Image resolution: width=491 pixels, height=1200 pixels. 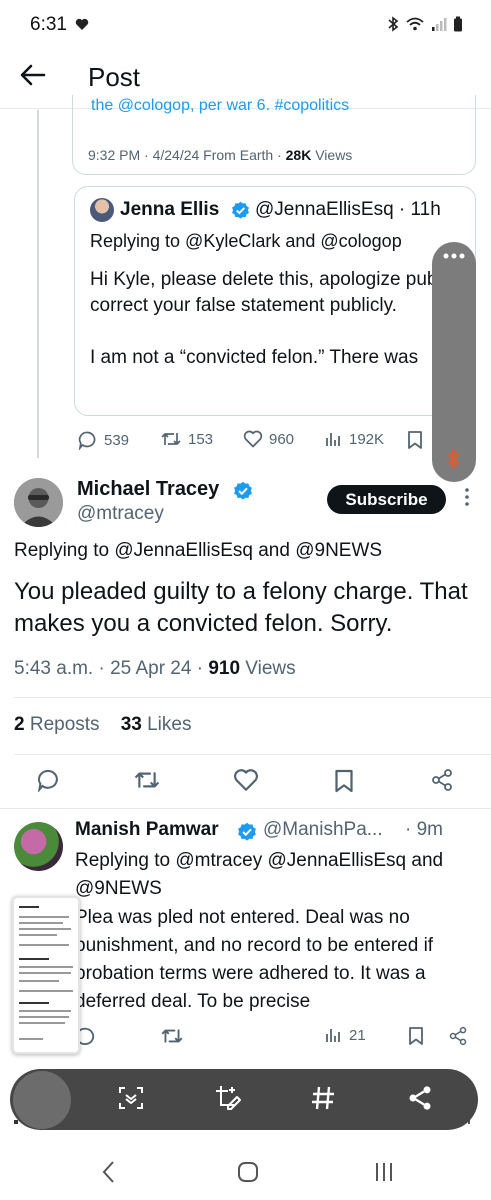 I want to click on author-name: Michael Tracey, so click(x=148, y=489).